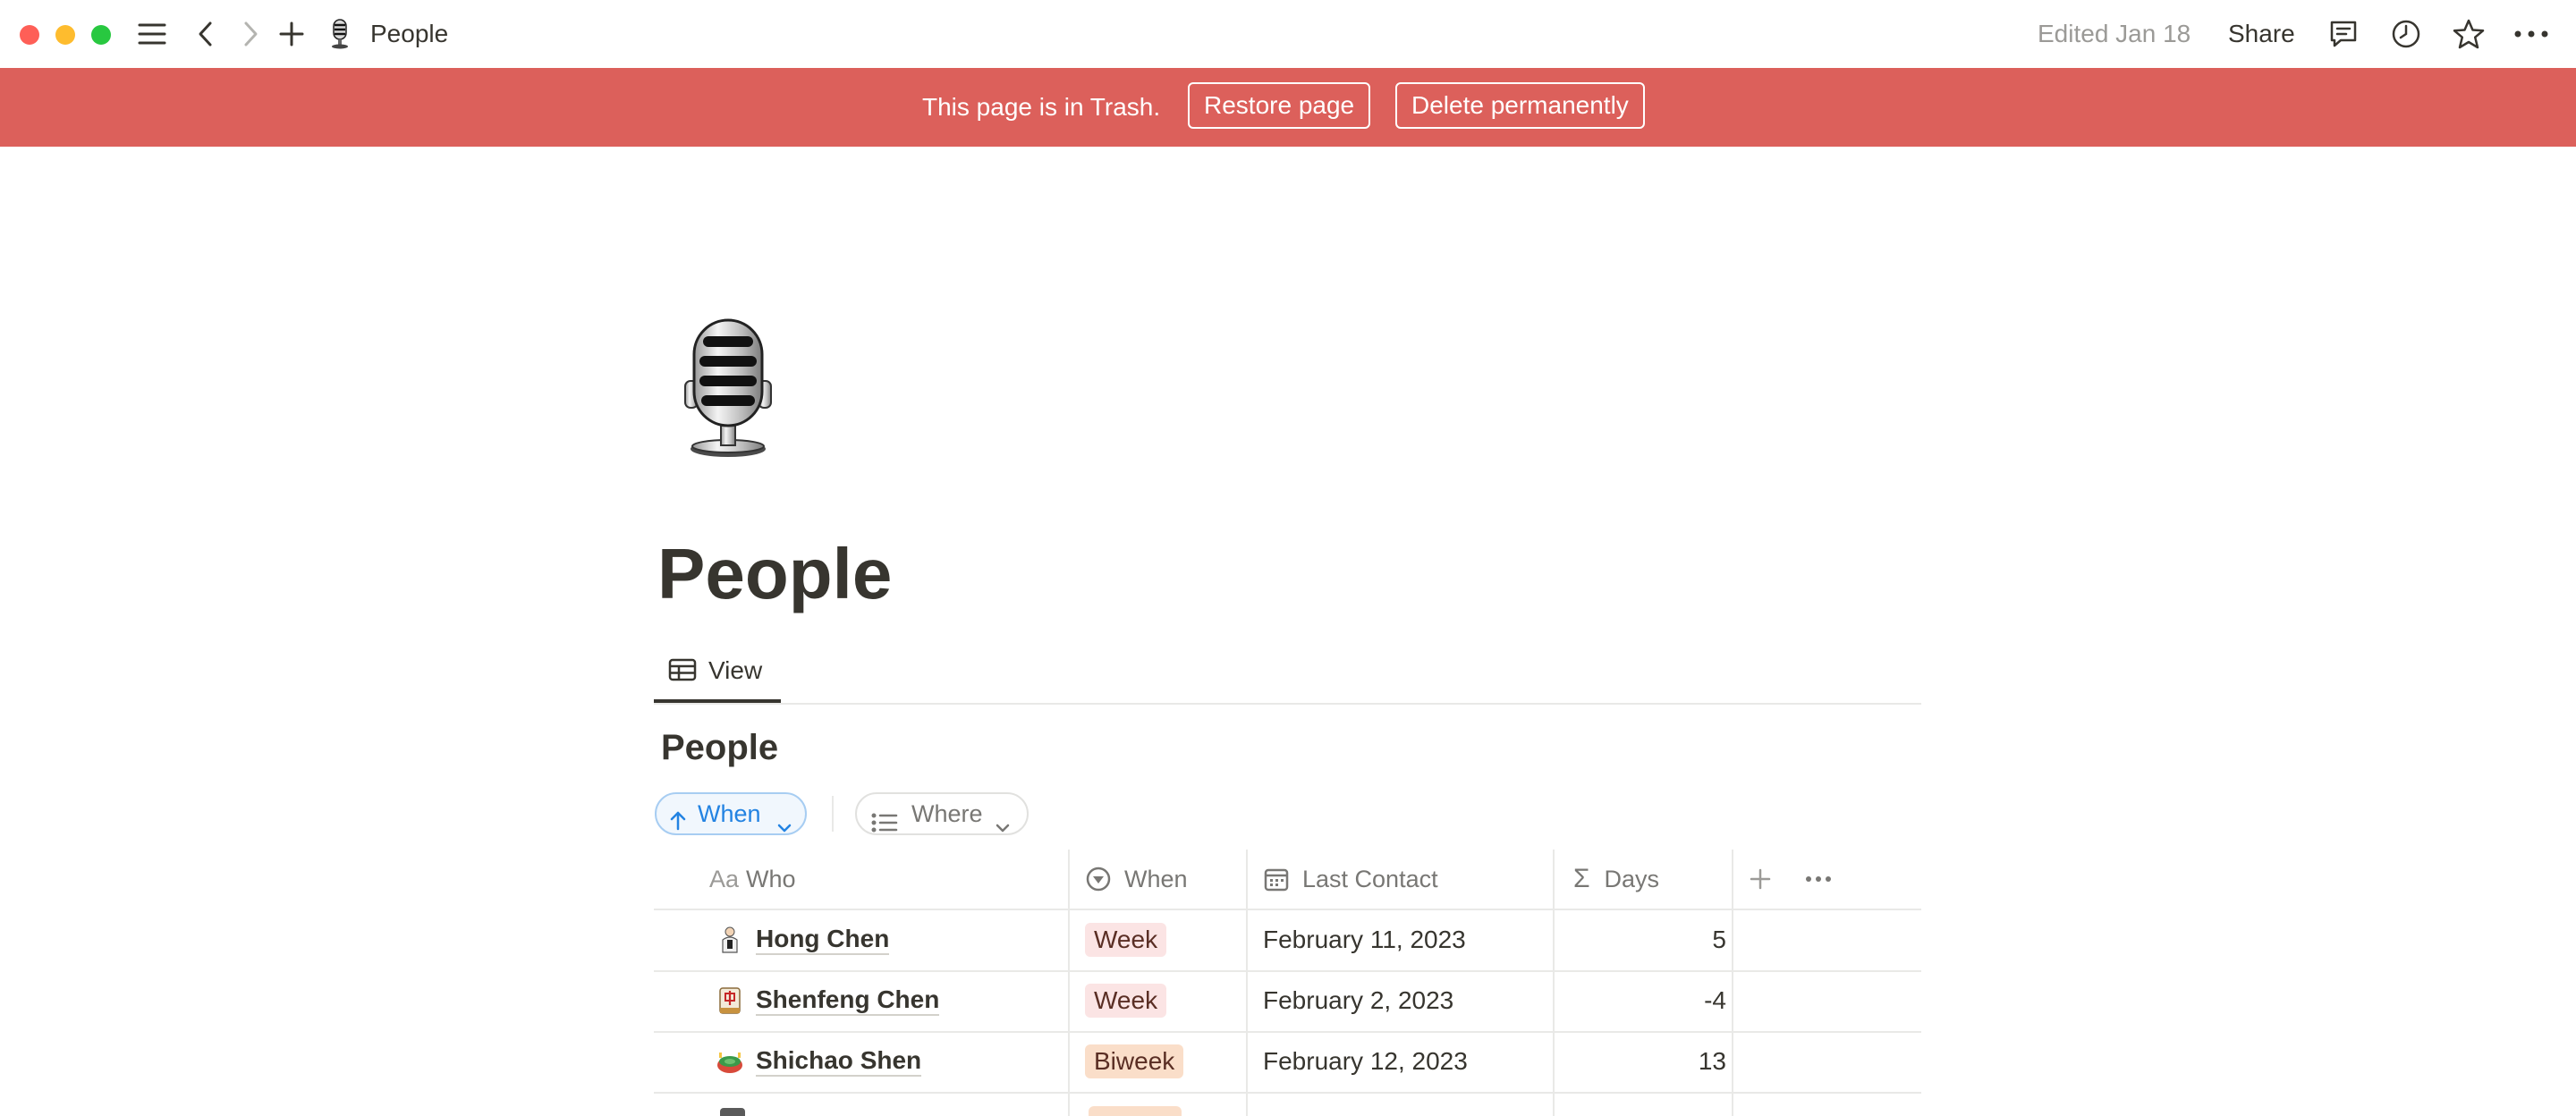  What do you see at coordinates (1098, 879) in the screenshot?
I see `select-type-icon` at bounding box center [1098, 879].